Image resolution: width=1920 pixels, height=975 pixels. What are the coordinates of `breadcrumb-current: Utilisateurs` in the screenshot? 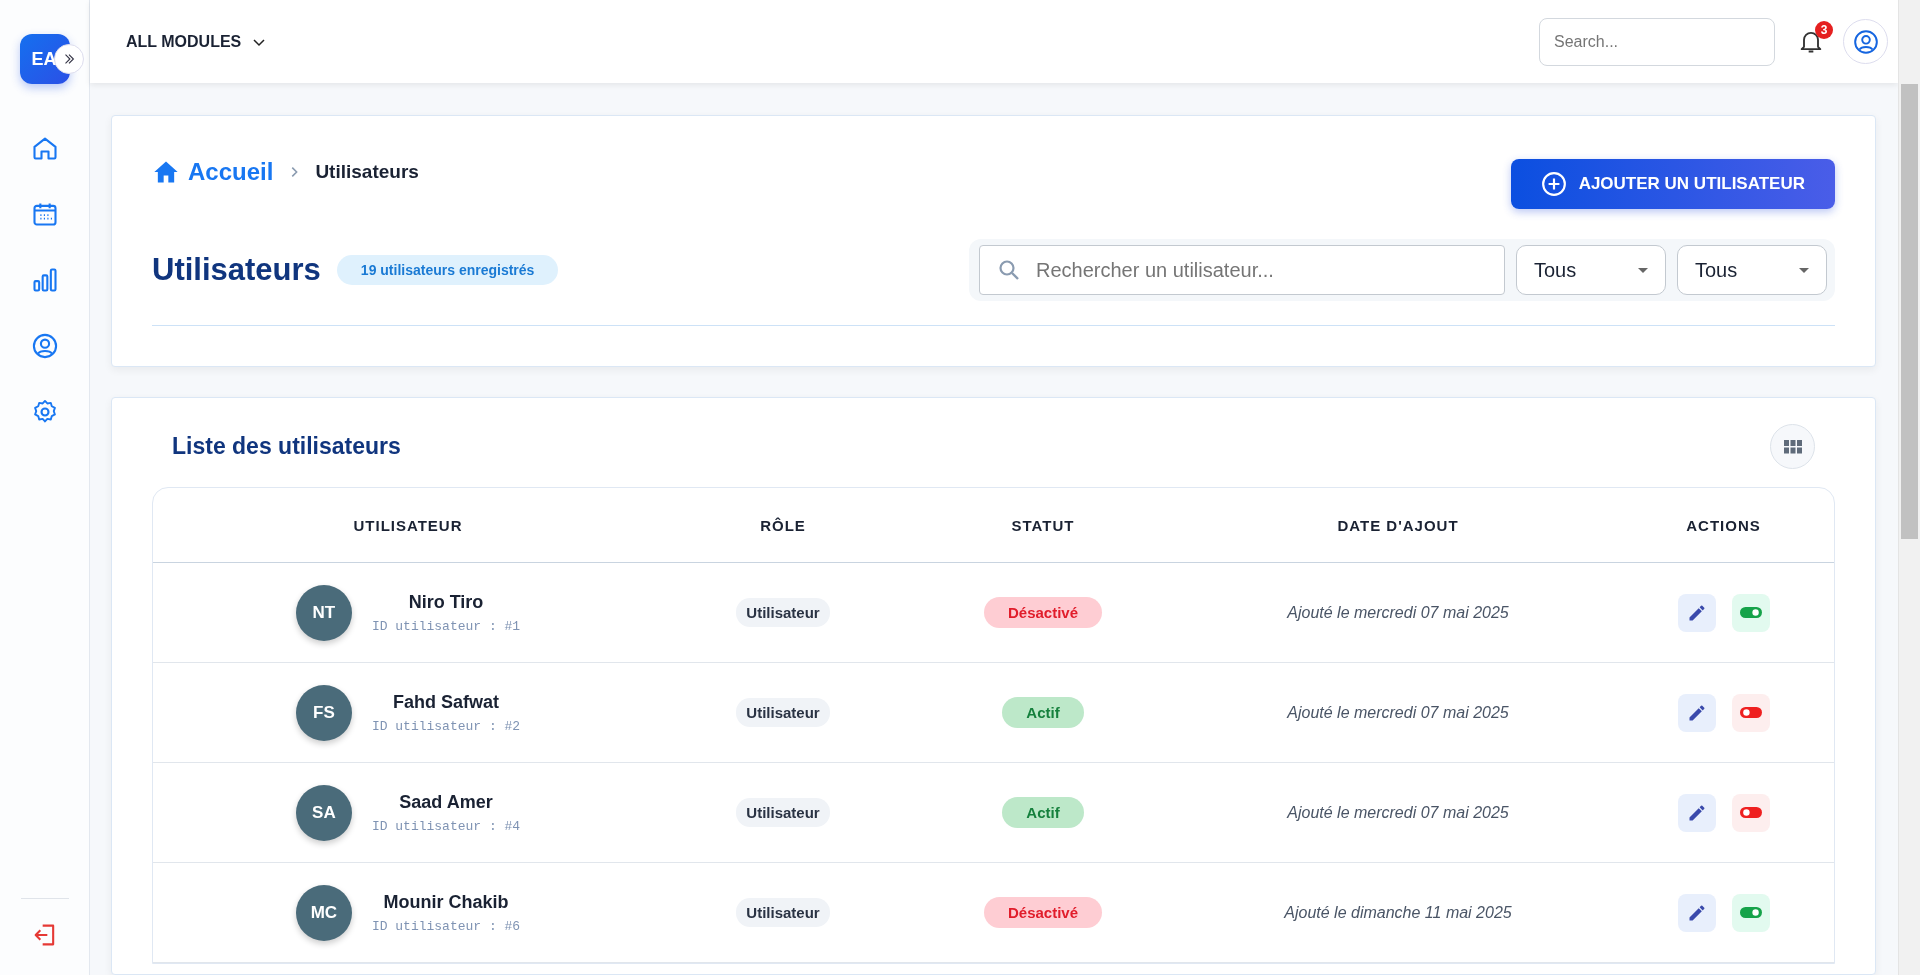 It's located at (367, 172).